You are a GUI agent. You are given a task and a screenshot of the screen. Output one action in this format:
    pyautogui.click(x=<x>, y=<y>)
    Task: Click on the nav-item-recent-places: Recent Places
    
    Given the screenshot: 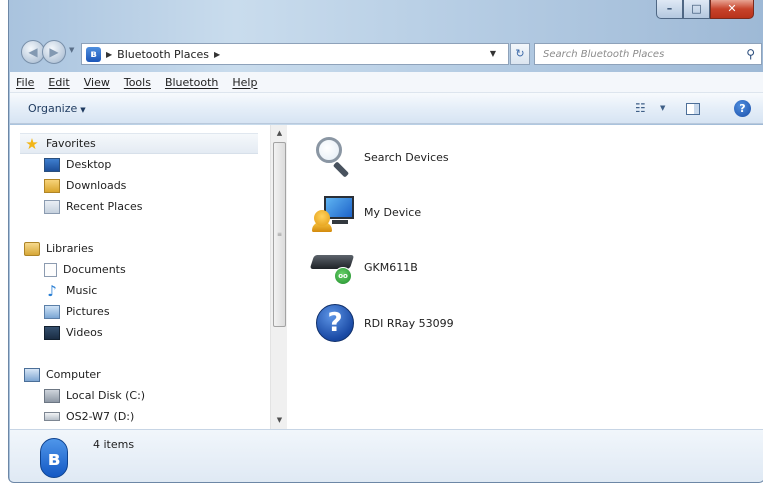 What is the action you would take?
    pyautogui.click(x=139, y=206)
    